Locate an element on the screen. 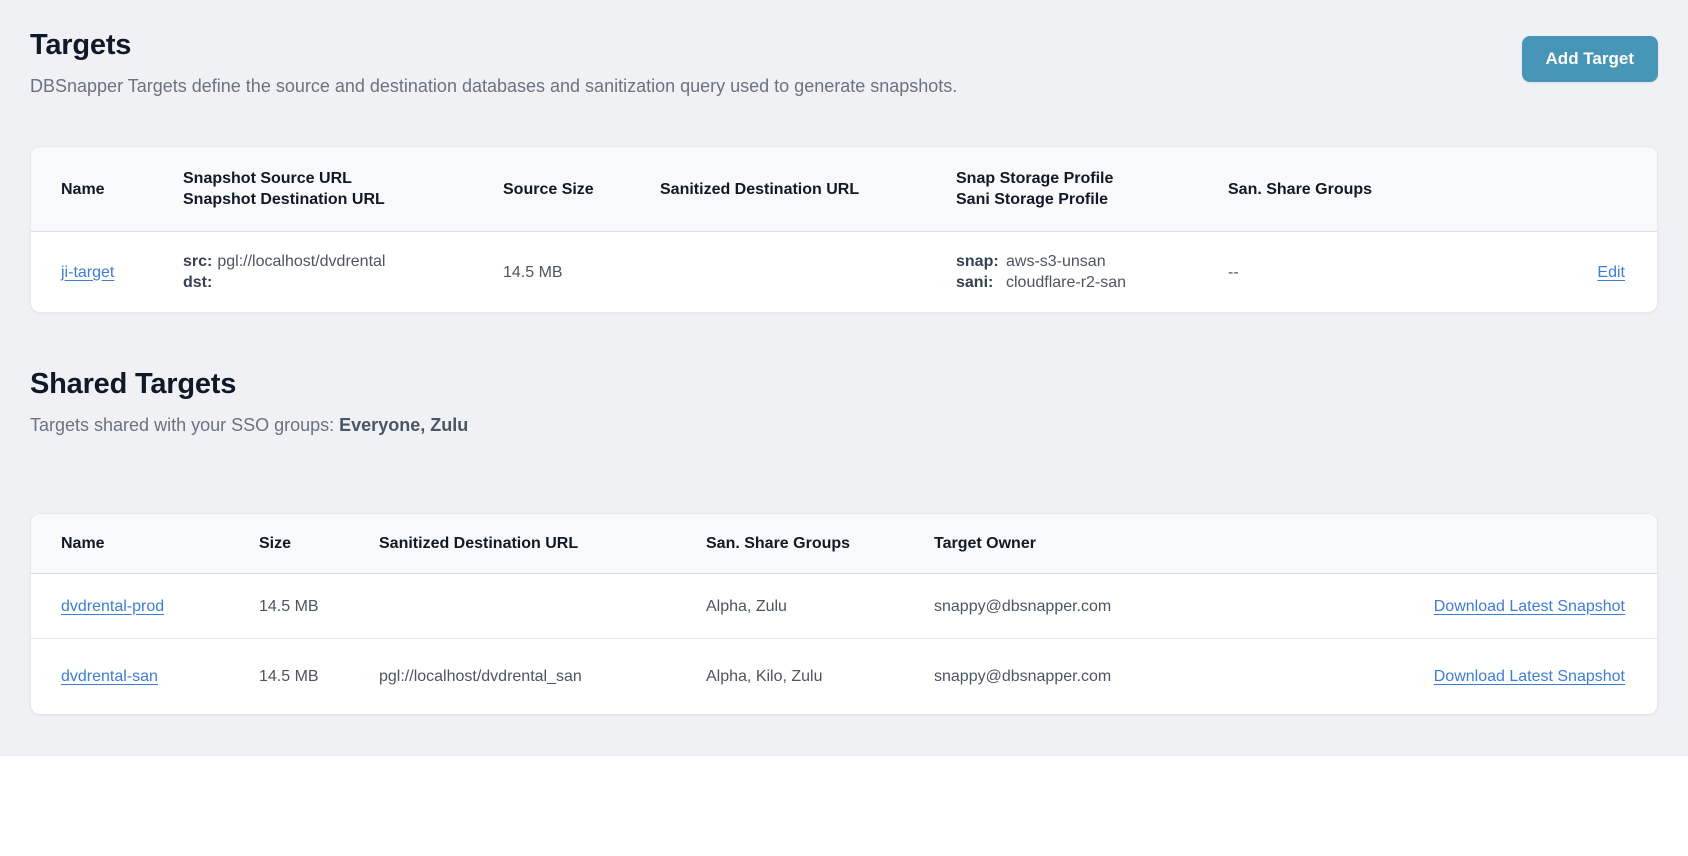 Image resolution: width=1688 pixels, height=856 pixels. source-size-cell: 14.5 MB is located at coordinates (533, 272).